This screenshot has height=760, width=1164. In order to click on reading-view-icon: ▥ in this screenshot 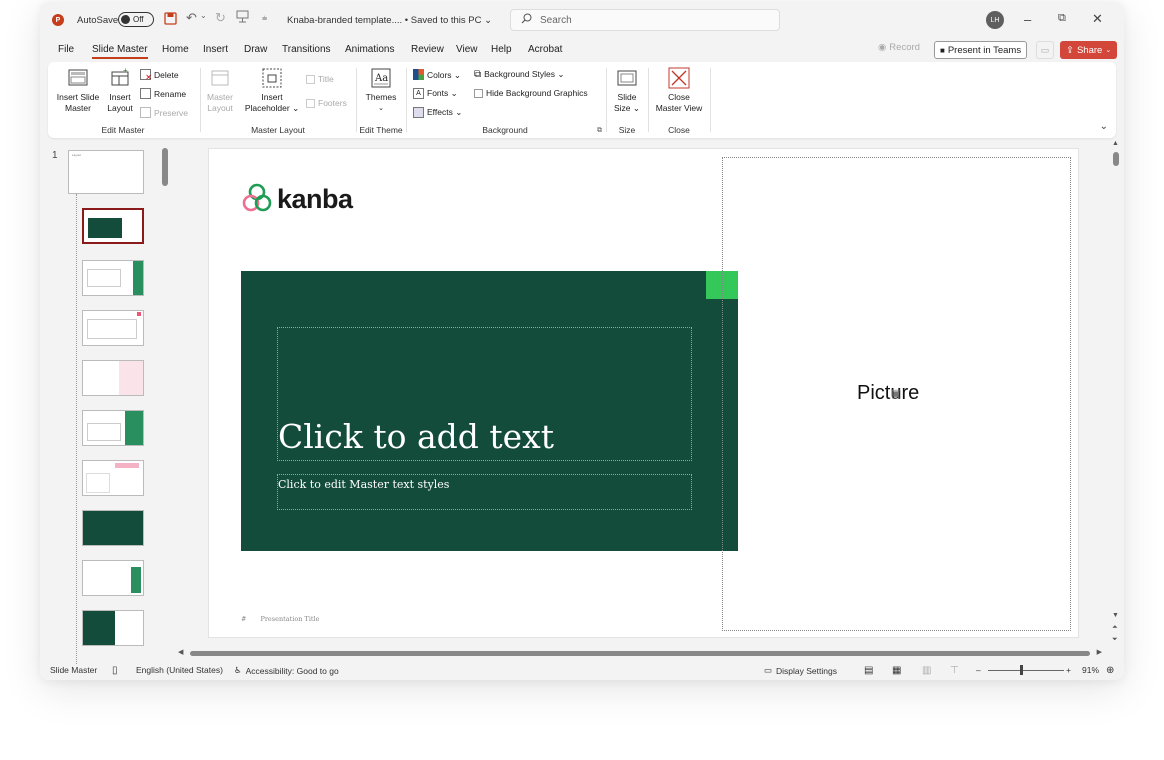, I will do `click(926, 670)`.